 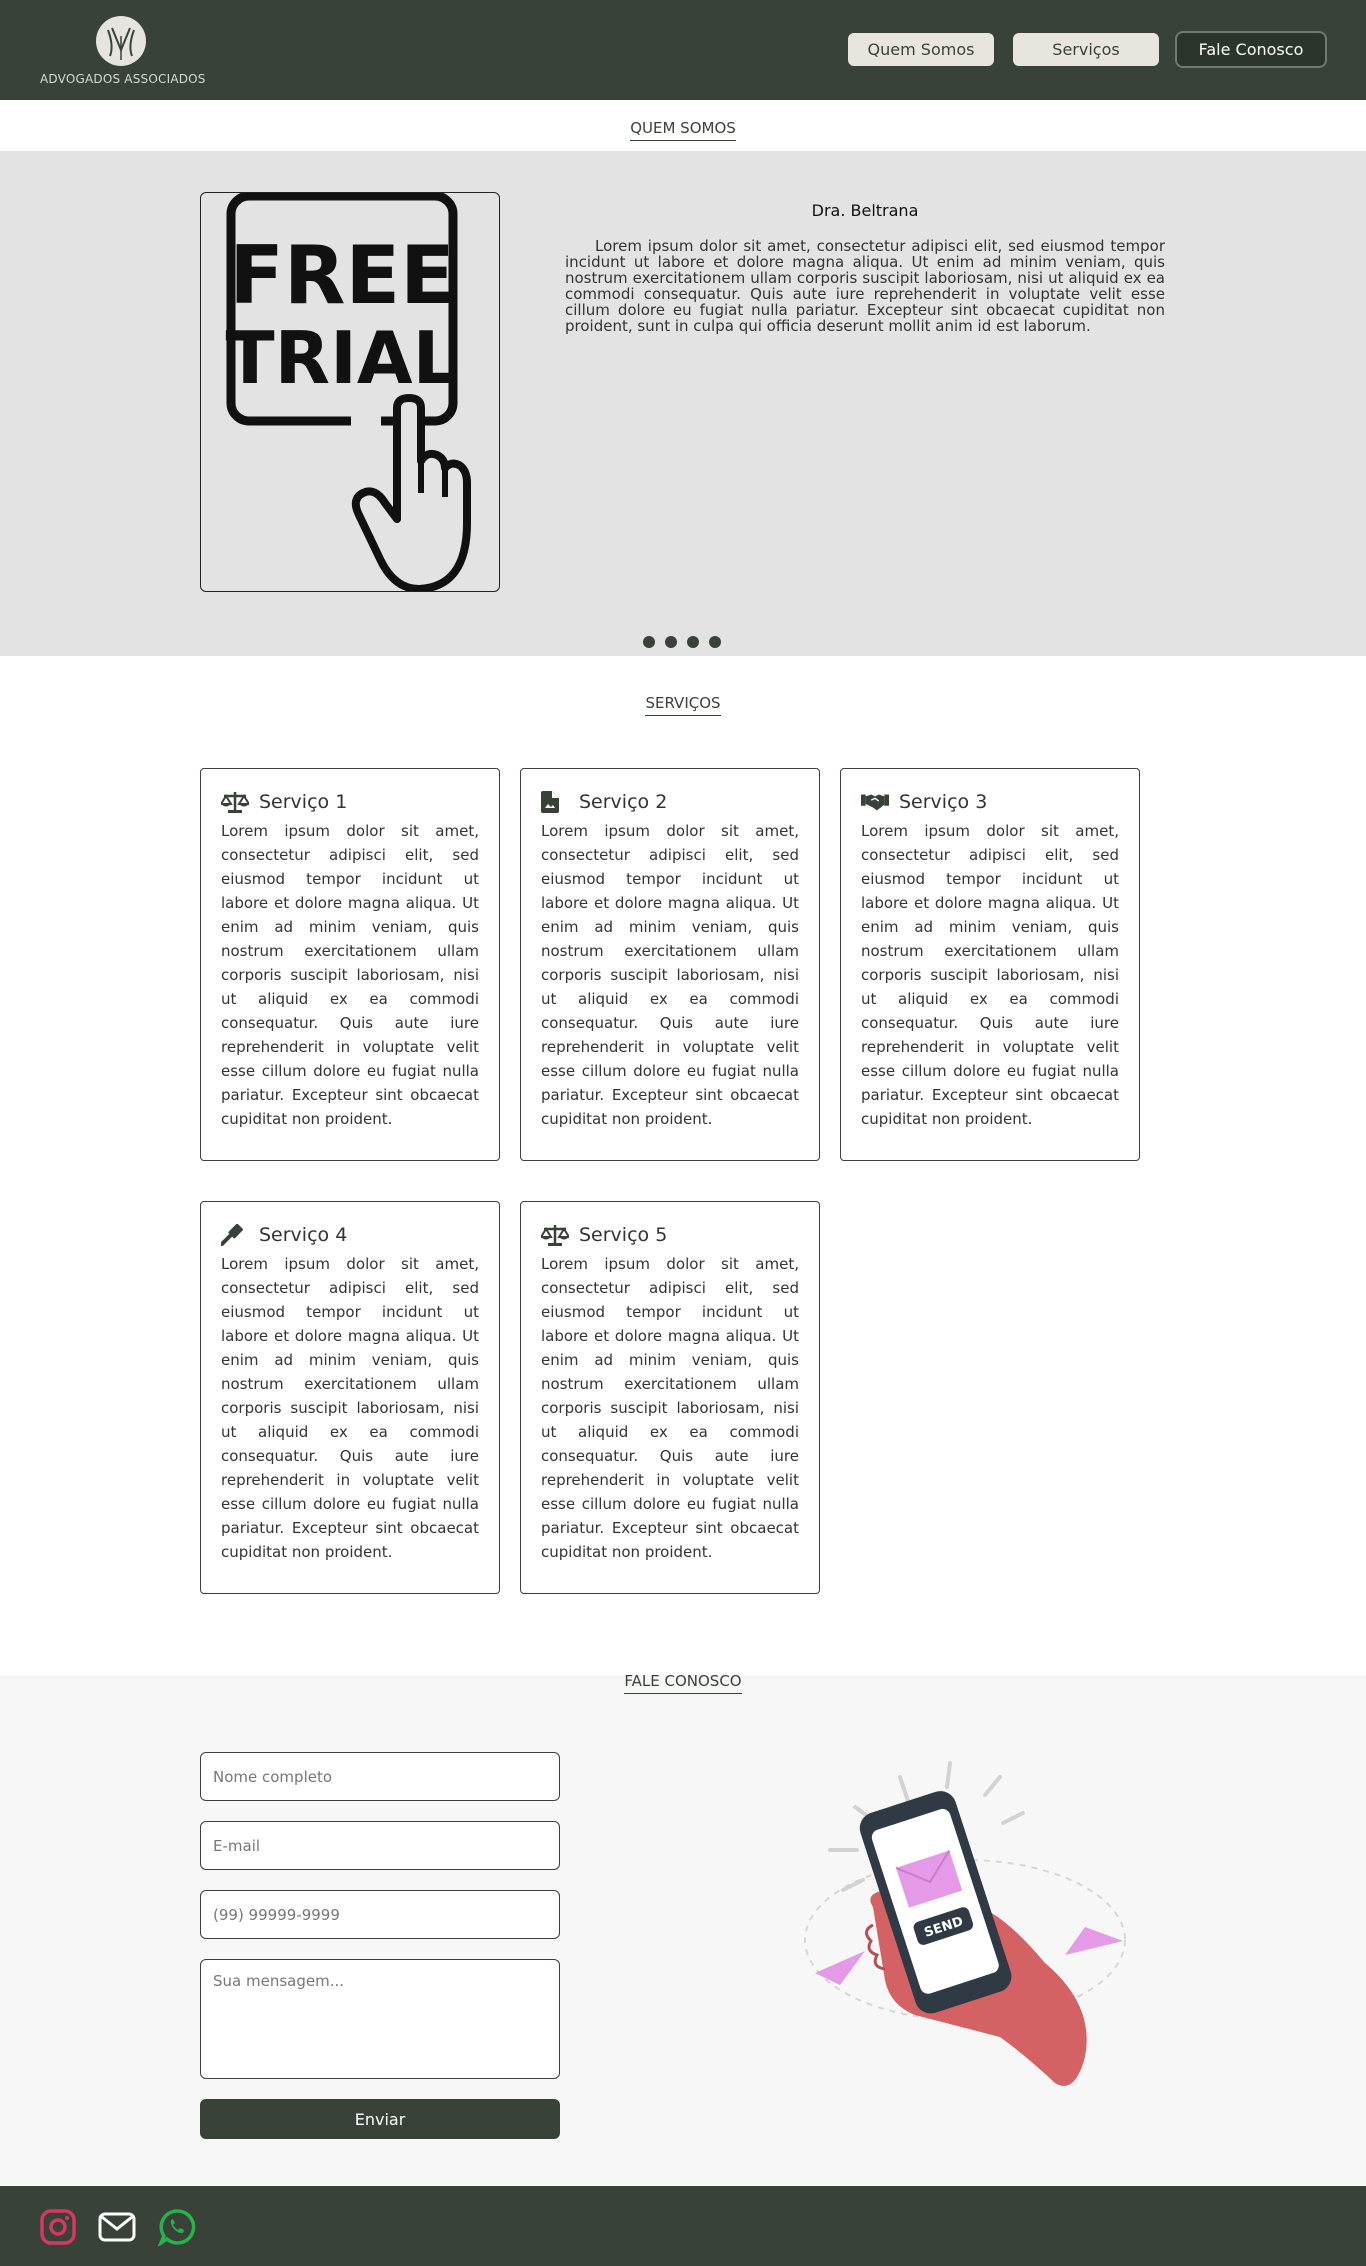 What do you see at coordinates (380, 1776) in the screenshot?
I see `name-input: Nome completo` at bounding box center [380, 1776].